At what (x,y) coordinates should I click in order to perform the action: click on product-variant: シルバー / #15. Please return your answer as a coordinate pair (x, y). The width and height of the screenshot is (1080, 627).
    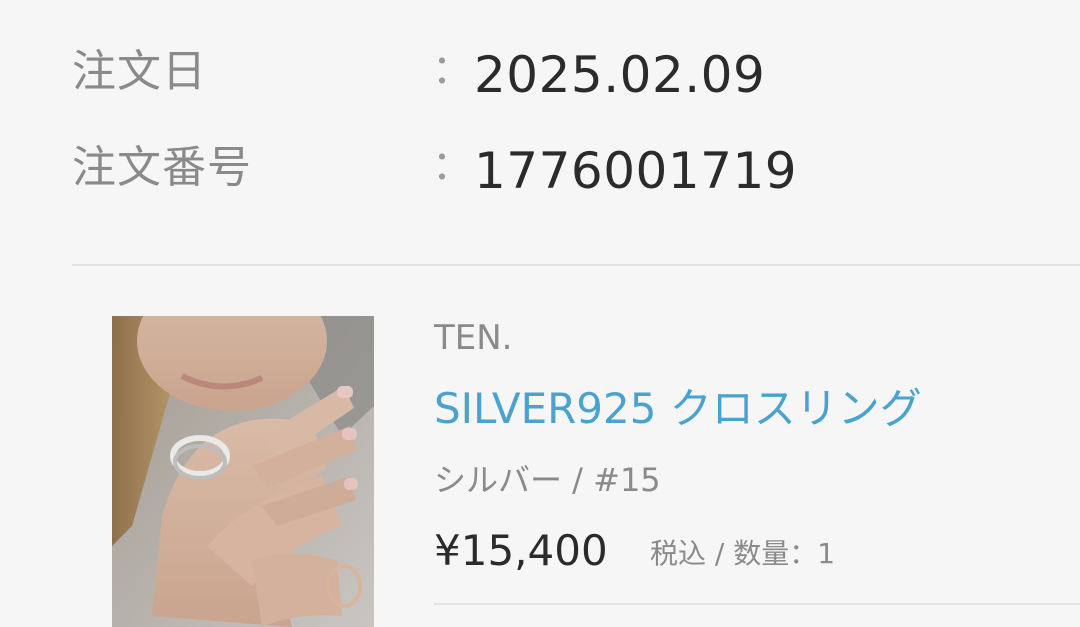
    Looking at the image, I should click on (547, 480).